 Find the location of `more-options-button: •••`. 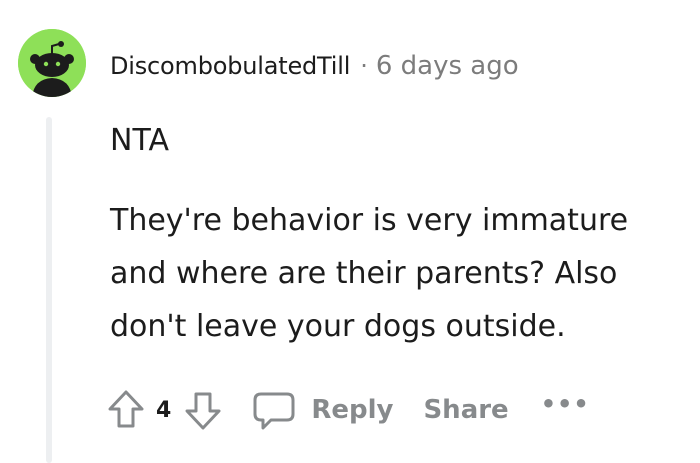

more-options-button: ••• is located at coordinates (565, 404).